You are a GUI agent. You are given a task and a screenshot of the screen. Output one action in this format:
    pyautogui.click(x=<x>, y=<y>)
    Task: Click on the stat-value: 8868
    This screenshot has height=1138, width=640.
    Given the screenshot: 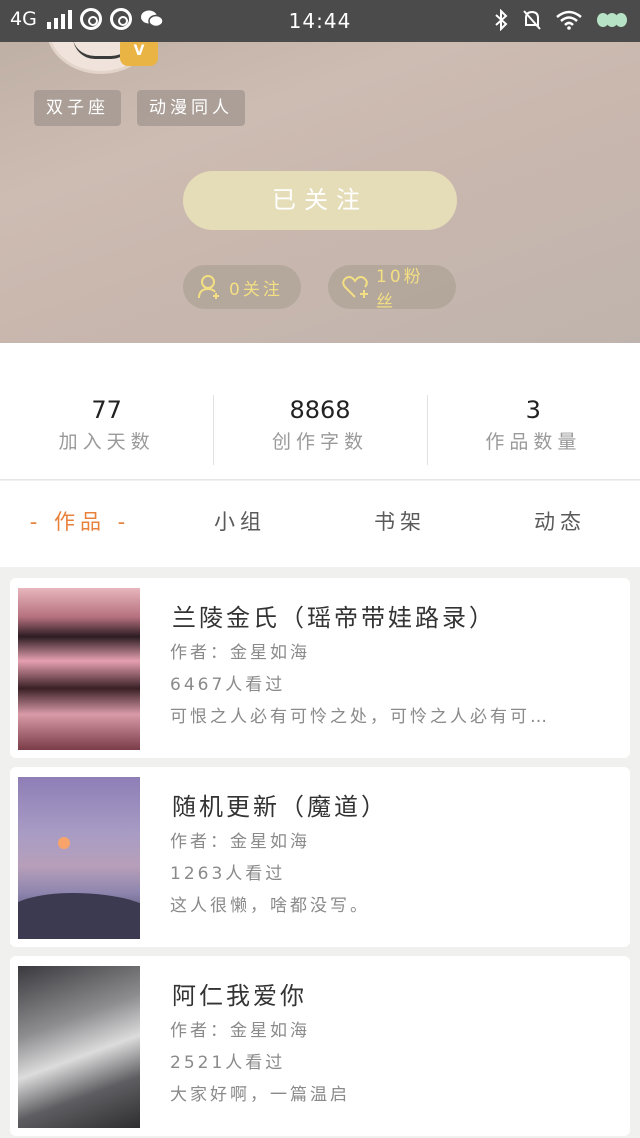 What is the action you would take?
    pyautogui.click(x=320, y=410)
    